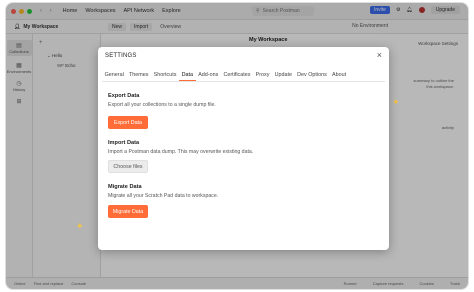 The image size is (474, 292). What do you see at coordinates (128, 122) in the screenshot?
I see `export-data-button: Export Data` at bounding box center [128, 122].